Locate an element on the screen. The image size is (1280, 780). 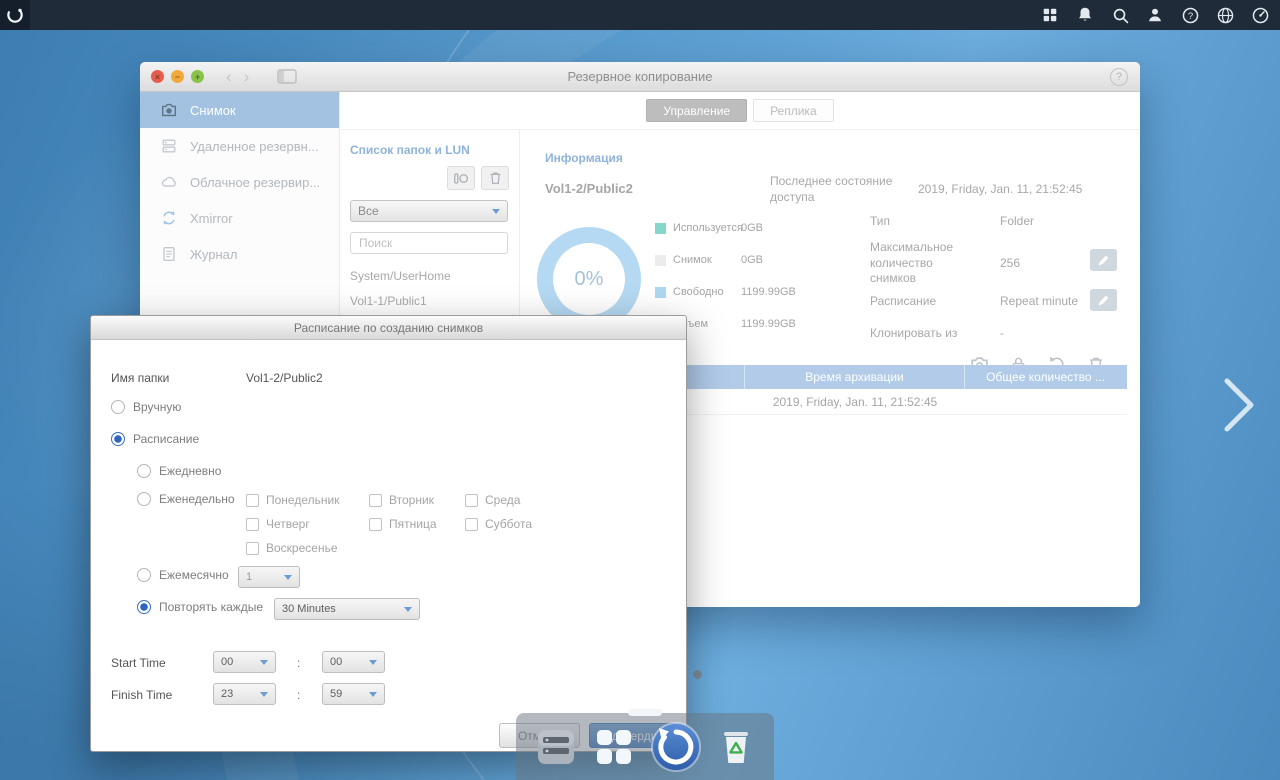
help-icon: ? is located at coordinates (1190, 15).